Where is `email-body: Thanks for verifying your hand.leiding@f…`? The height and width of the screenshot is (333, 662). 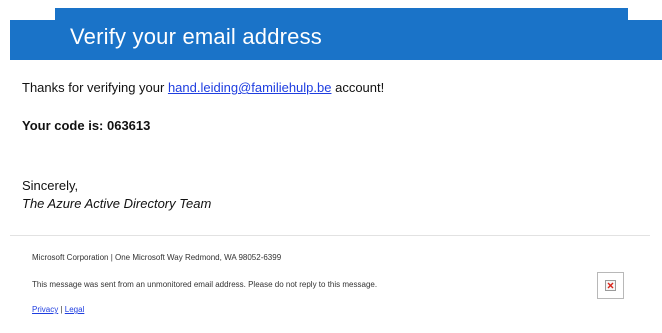
email-body: Thanks for verifying your hand.leiding@f… is located at coordinates (332, 106).